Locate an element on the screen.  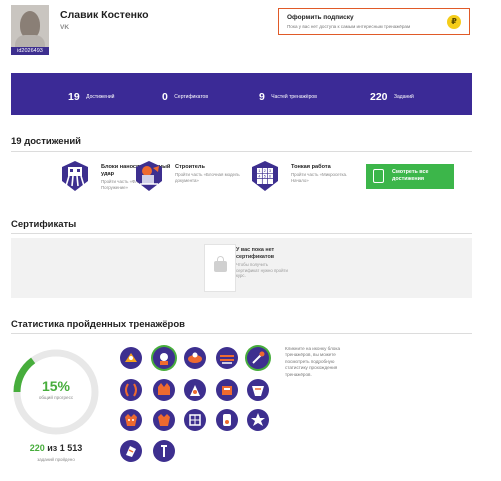
achievement-title: Строитель is located at coordinates (190, 167).